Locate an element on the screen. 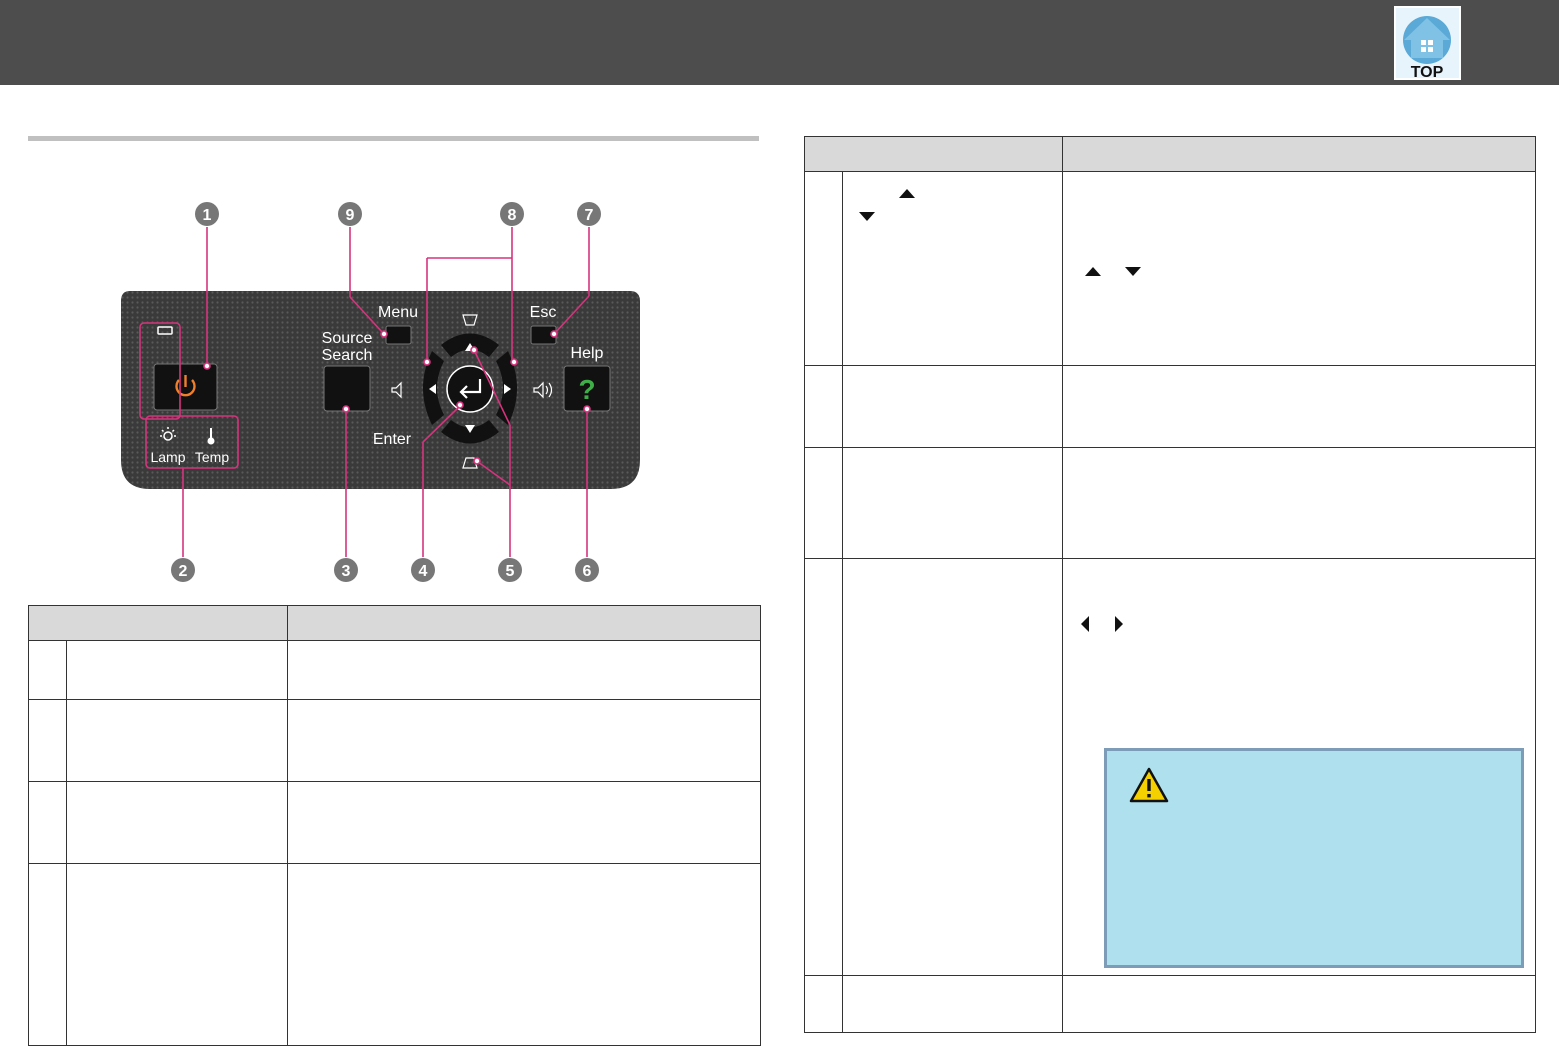  help-symbol: ? is located at coordinates (586, 389).